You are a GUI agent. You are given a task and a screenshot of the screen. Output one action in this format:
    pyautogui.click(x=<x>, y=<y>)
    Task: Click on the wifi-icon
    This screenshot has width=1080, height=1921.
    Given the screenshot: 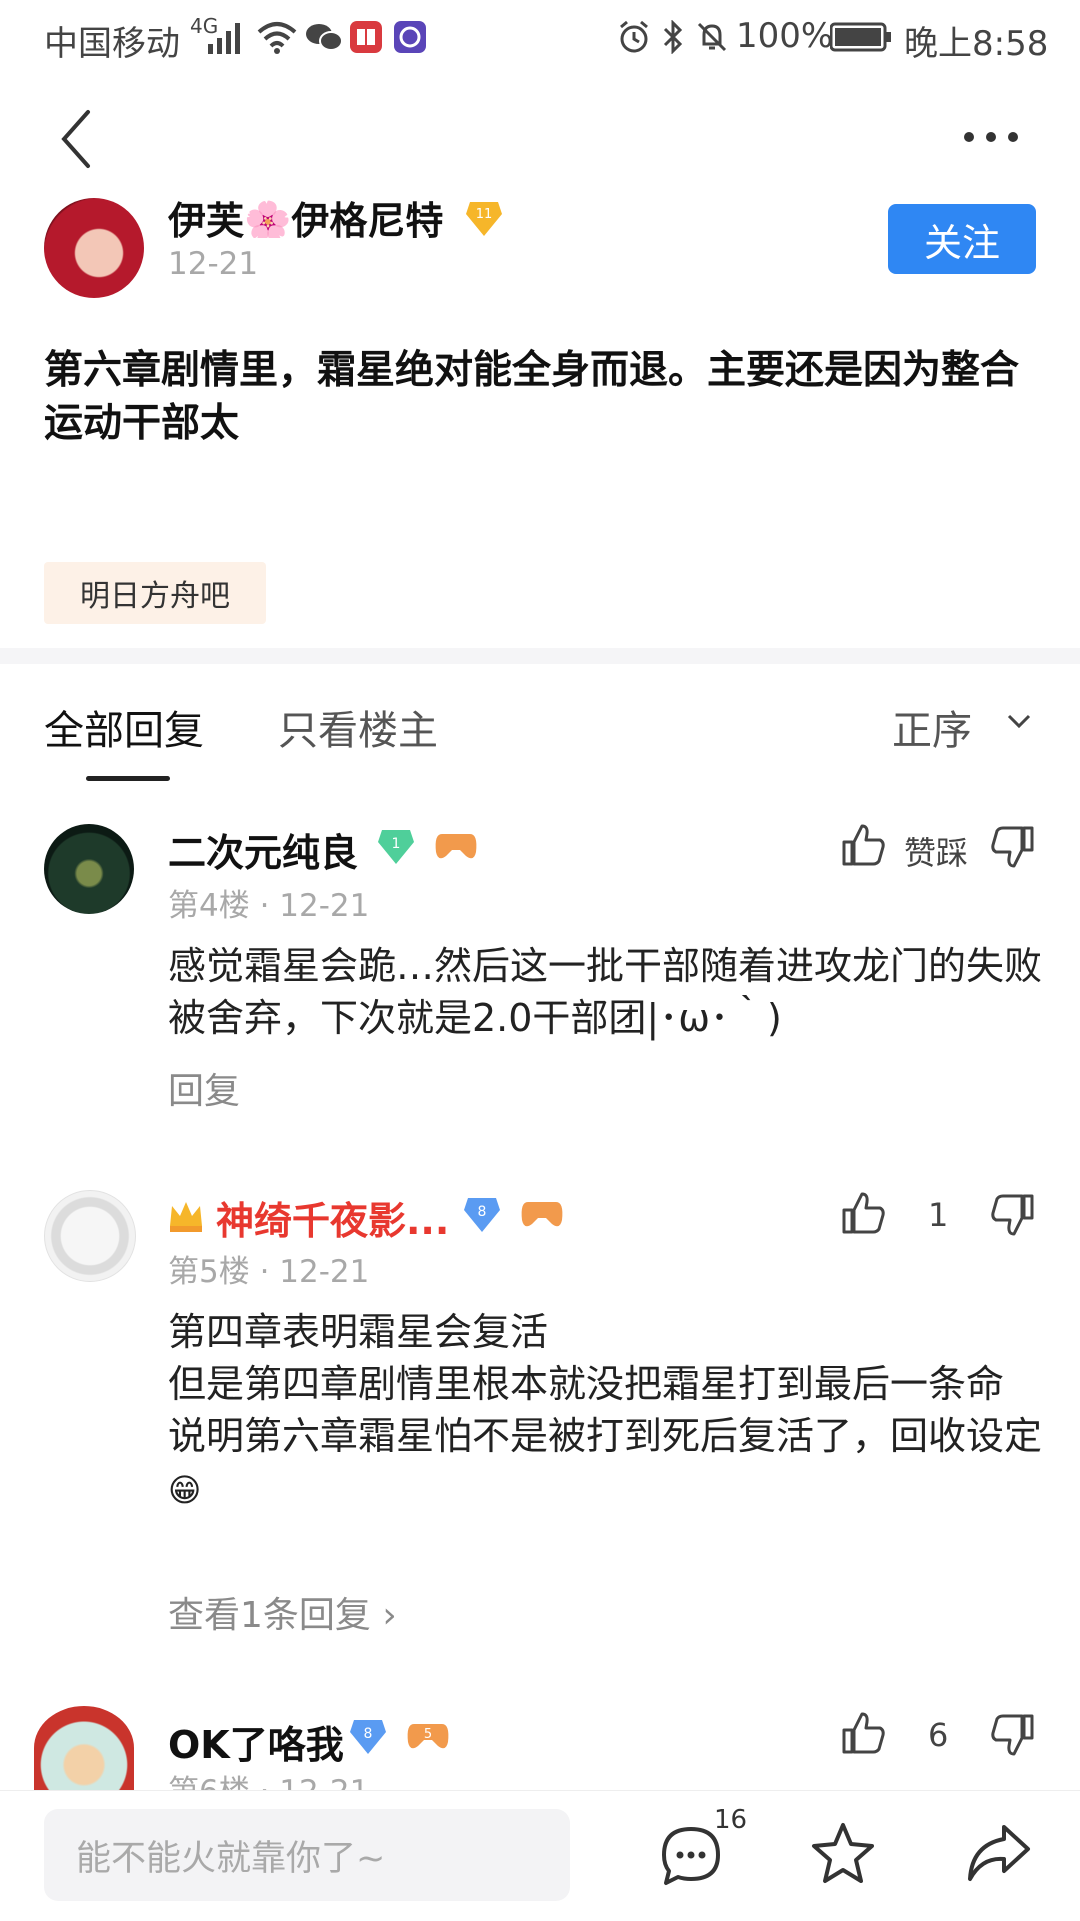 What is the action you would take?
    pyautogui.click(x=277, y=37)
    